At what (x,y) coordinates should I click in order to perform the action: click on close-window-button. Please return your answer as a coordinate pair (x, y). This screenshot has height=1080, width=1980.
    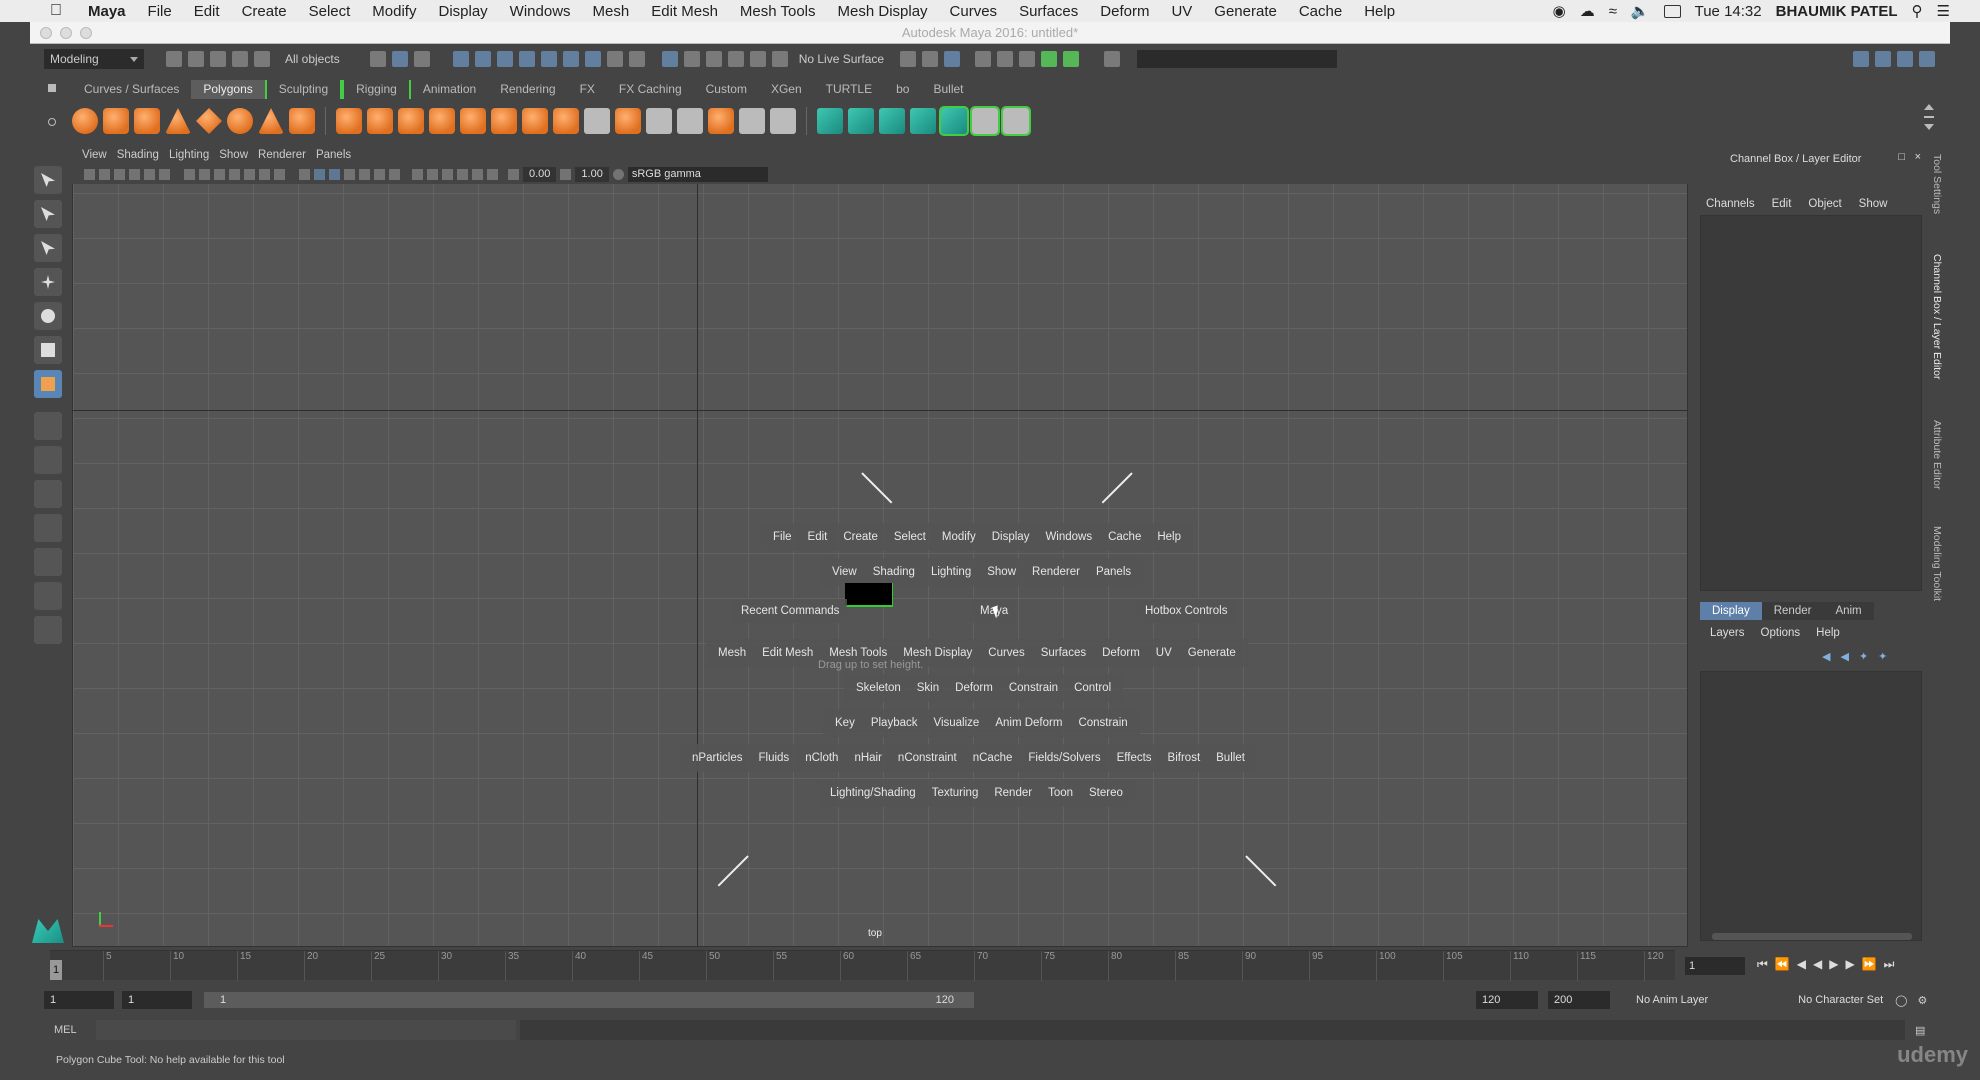
    Looking at the image, I should click on (46, 33).